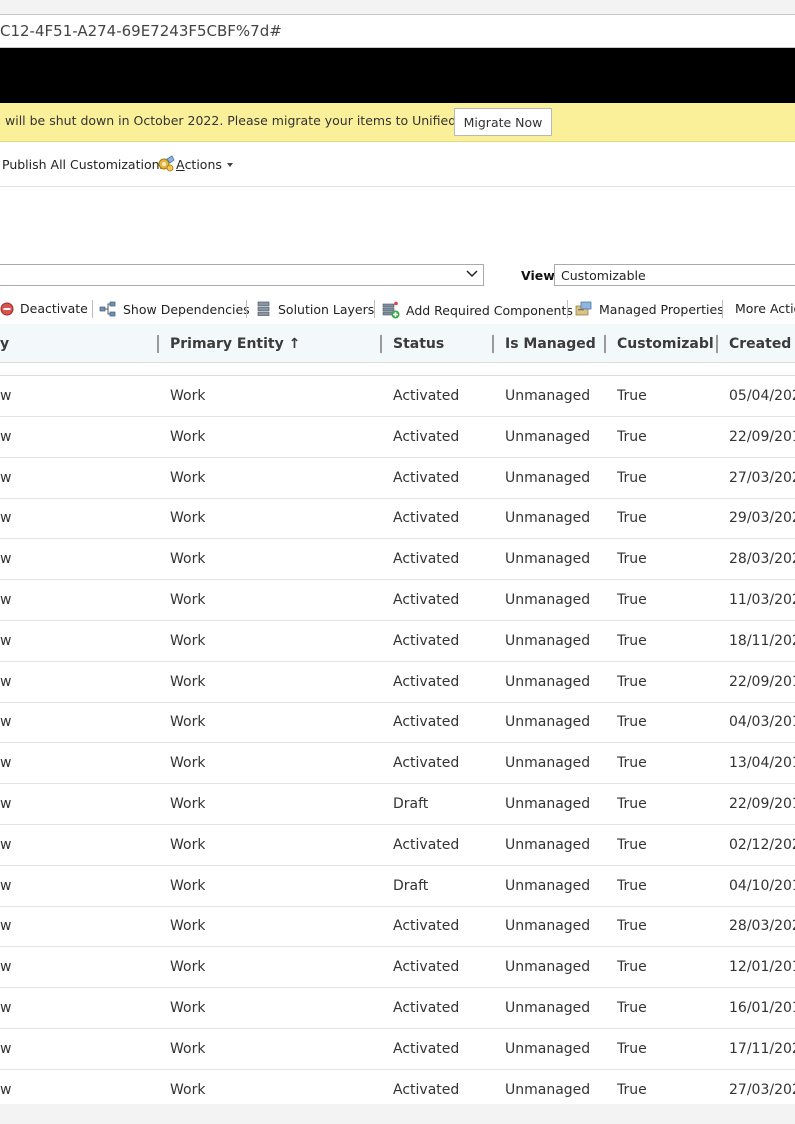 The image size is (795, 1124). Describe the element at coordinates (4, 344) in the screenshot. I see `column-header-first: y` at that location.